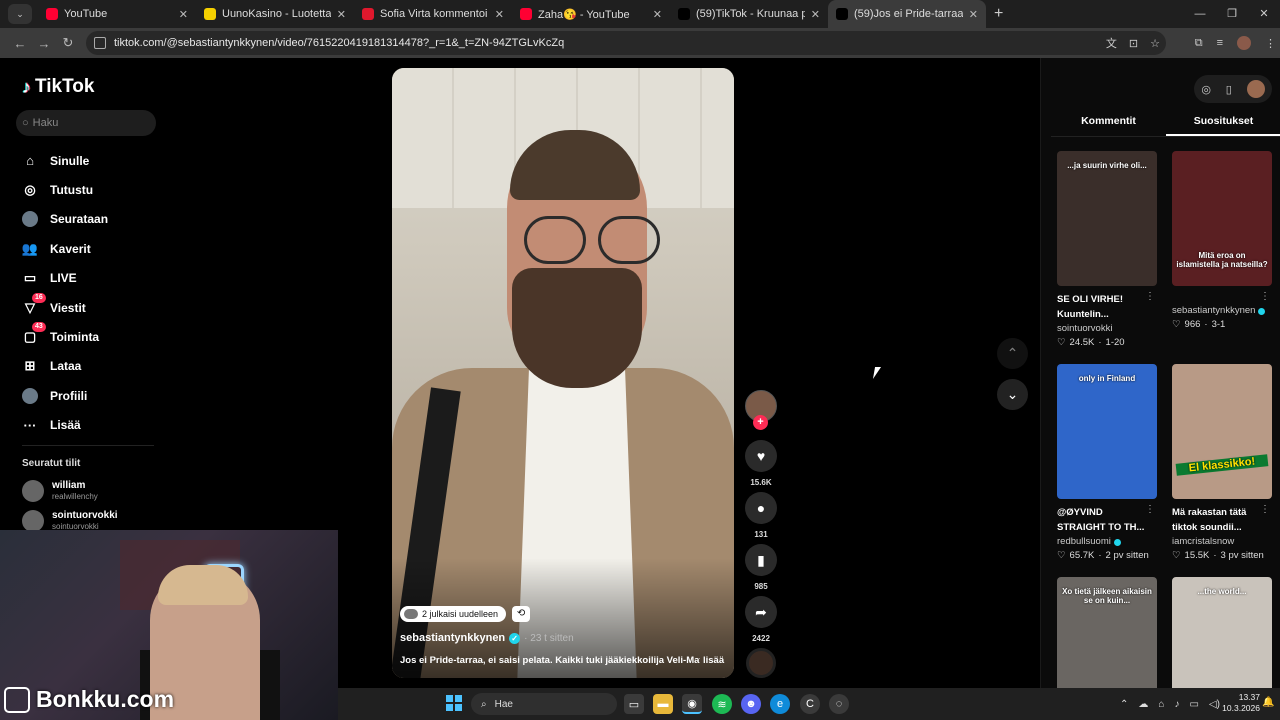  What do you see at coordinates (1107, 329) in the screenshot?
I see `card-author: sointuorvokki` at bounding box center [1107, 329].